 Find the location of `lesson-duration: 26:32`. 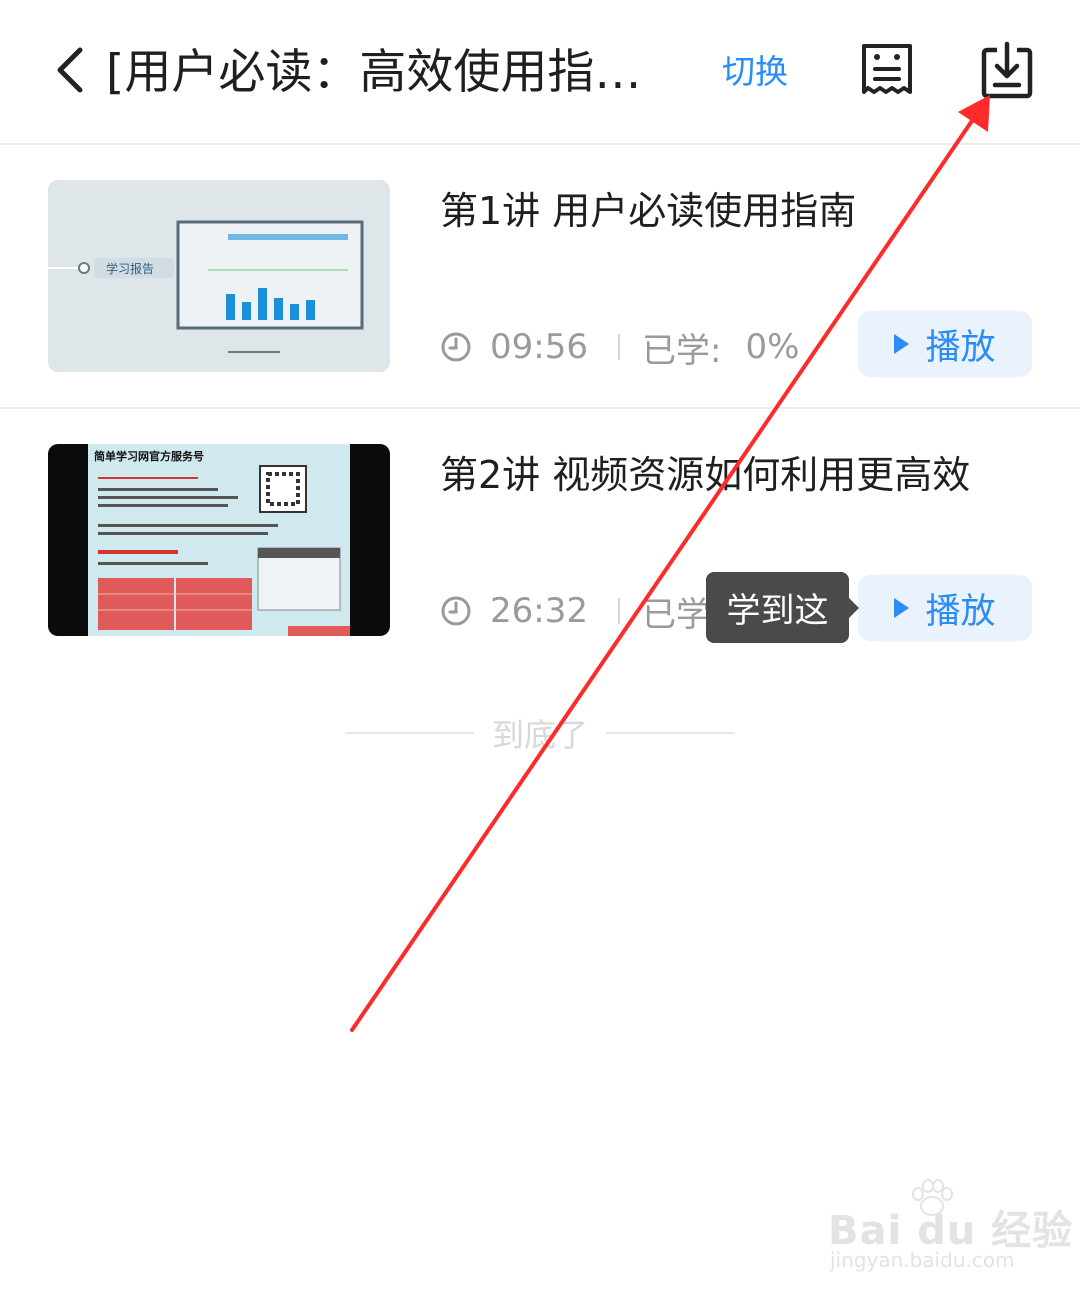

lesson-duration: 26:32 is located at coordinates (539, 611).